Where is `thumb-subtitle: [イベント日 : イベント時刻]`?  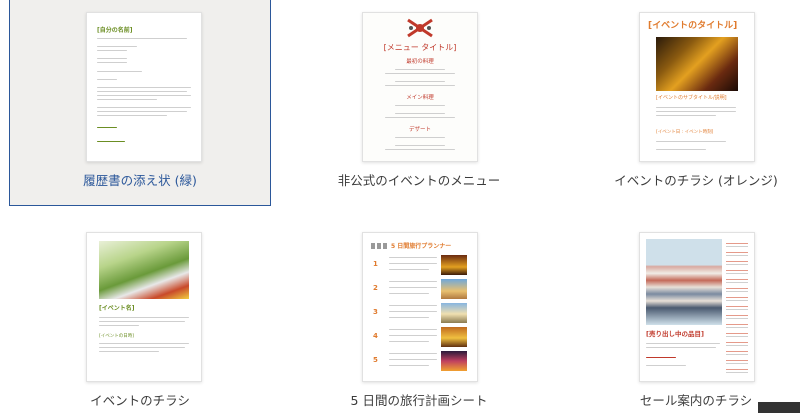
thumb-subtitle: [イベント日 : イベント時刻] is located at coordinates (685, 132).